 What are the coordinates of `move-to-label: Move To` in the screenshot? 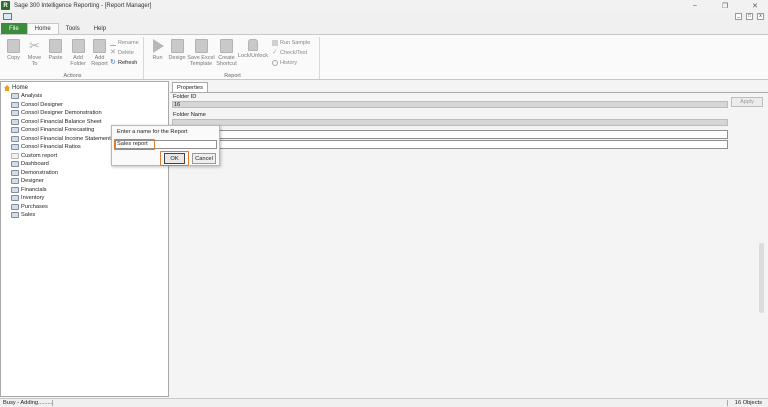 It's located at (34, 61).